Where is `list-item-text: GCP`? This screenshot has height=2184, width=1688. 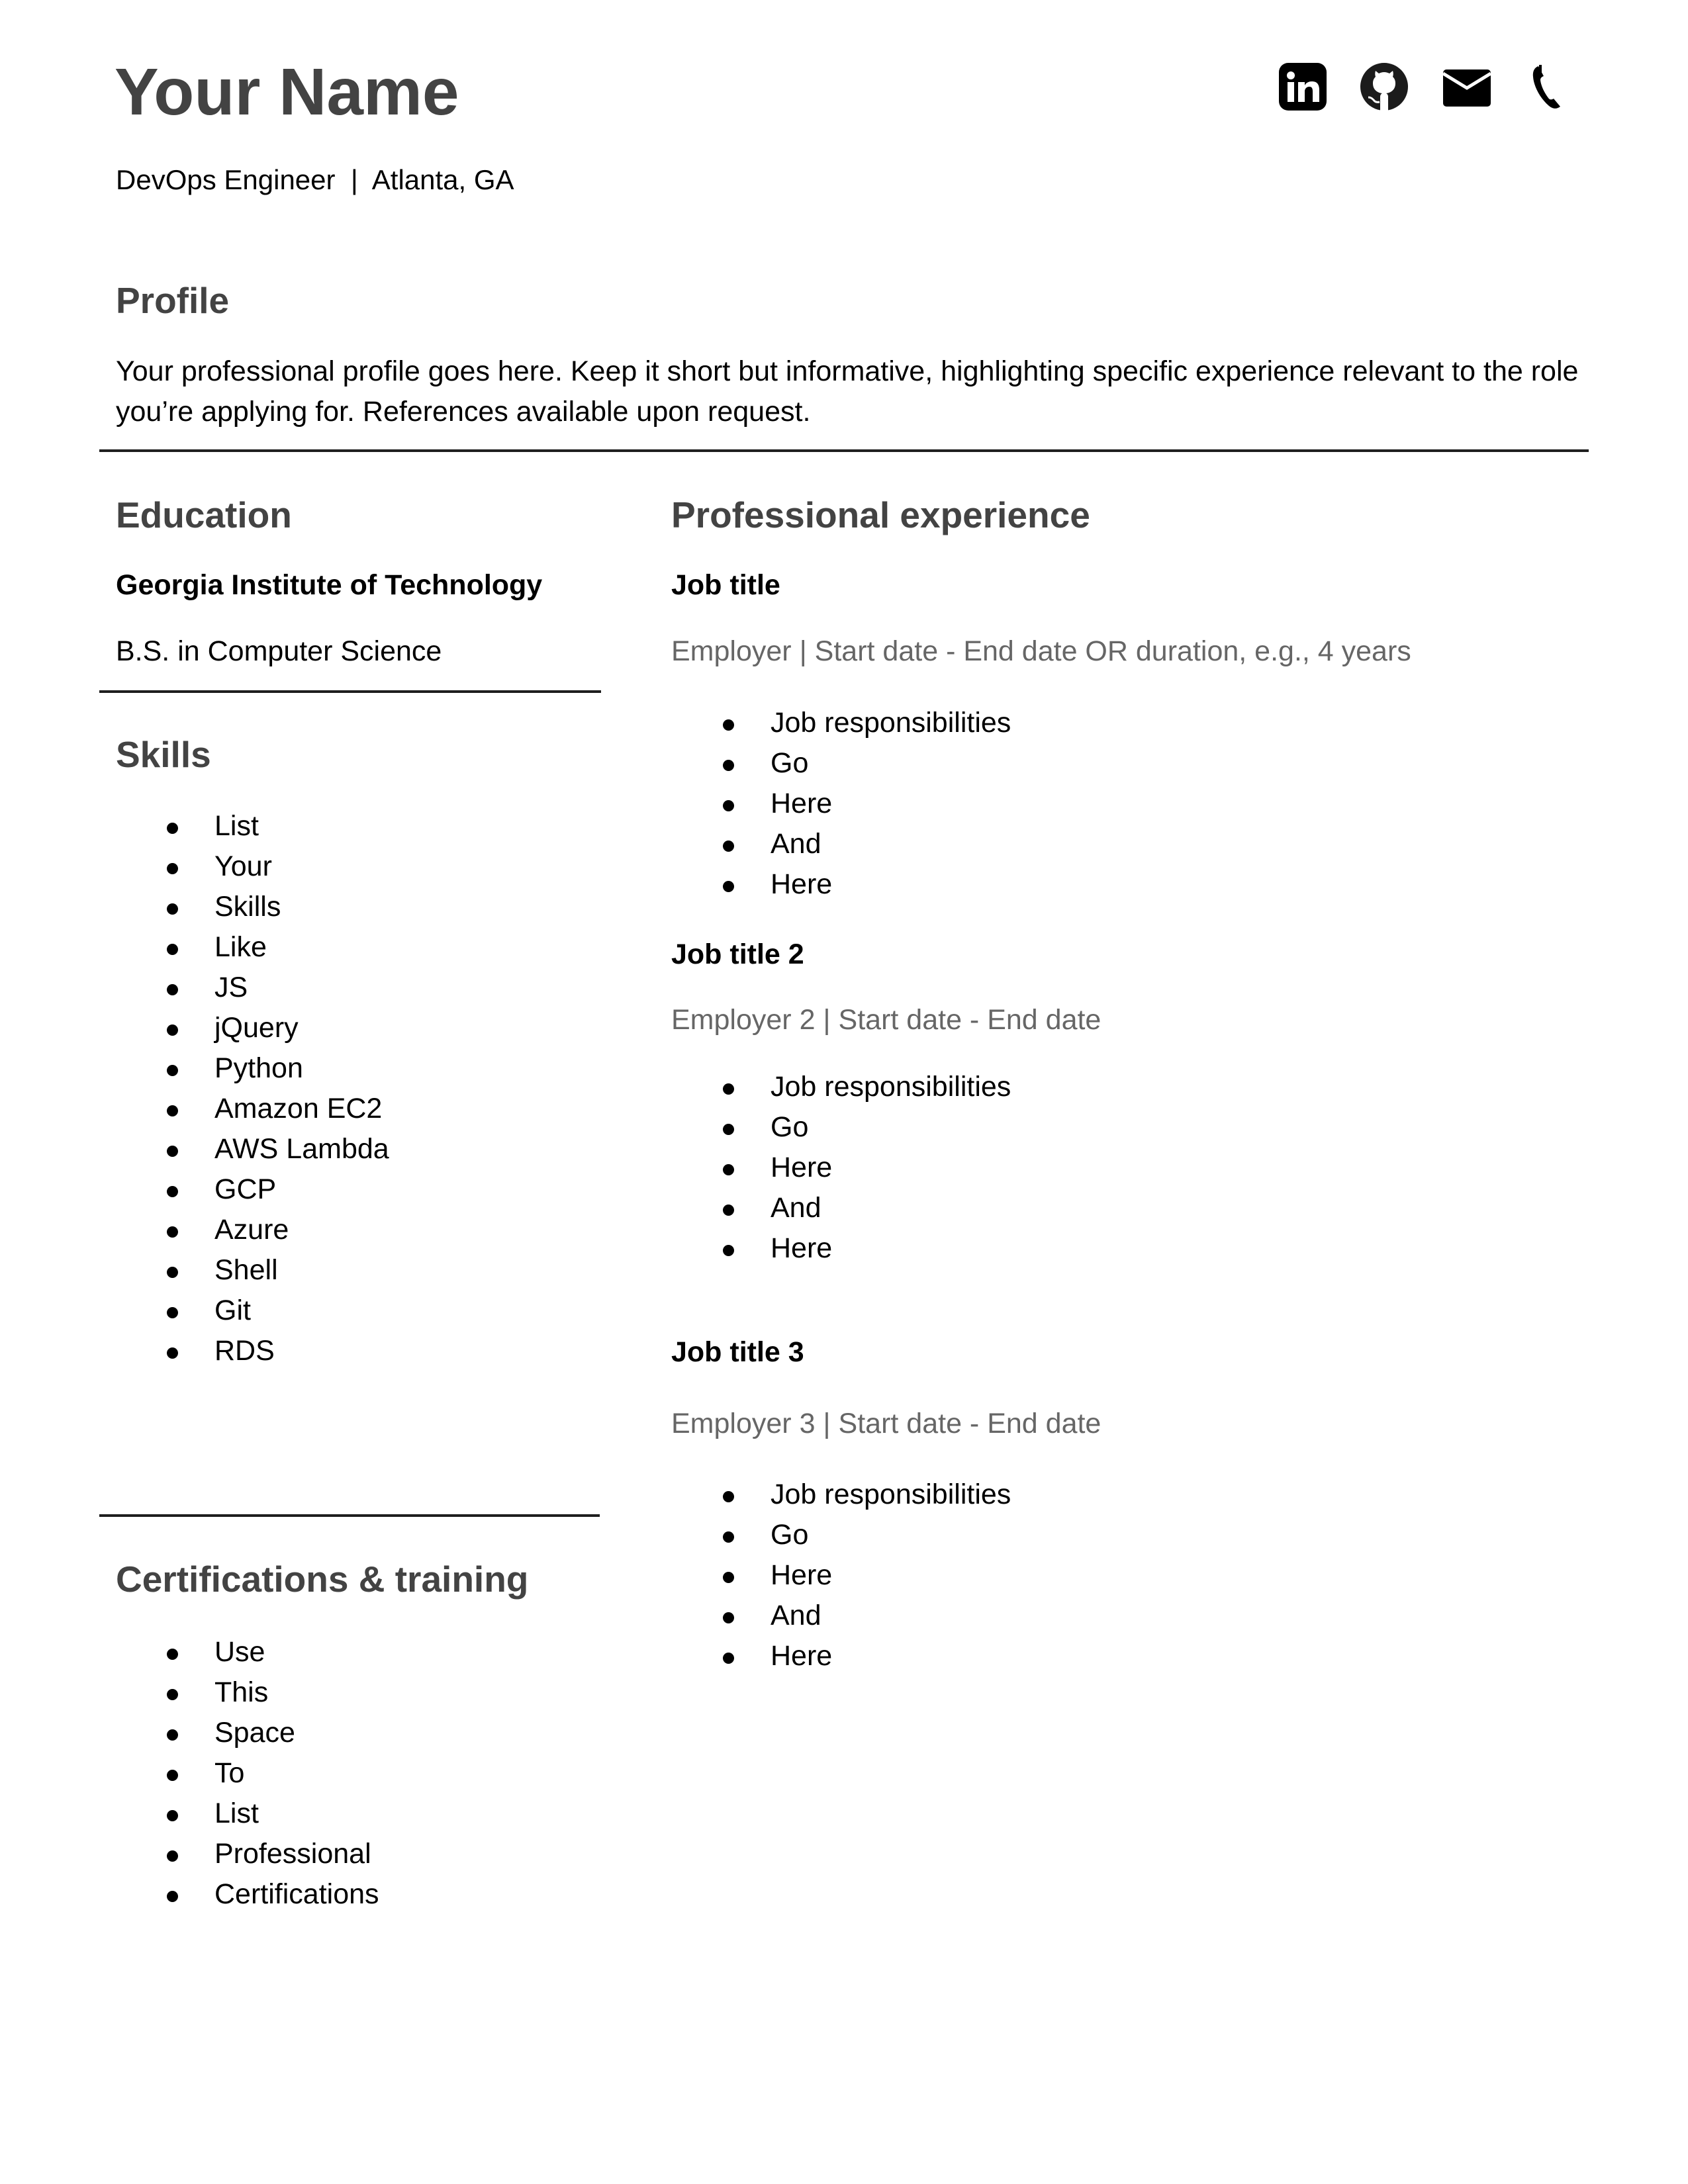 list-item-text: GCP is located at coordinates (245, 1189).